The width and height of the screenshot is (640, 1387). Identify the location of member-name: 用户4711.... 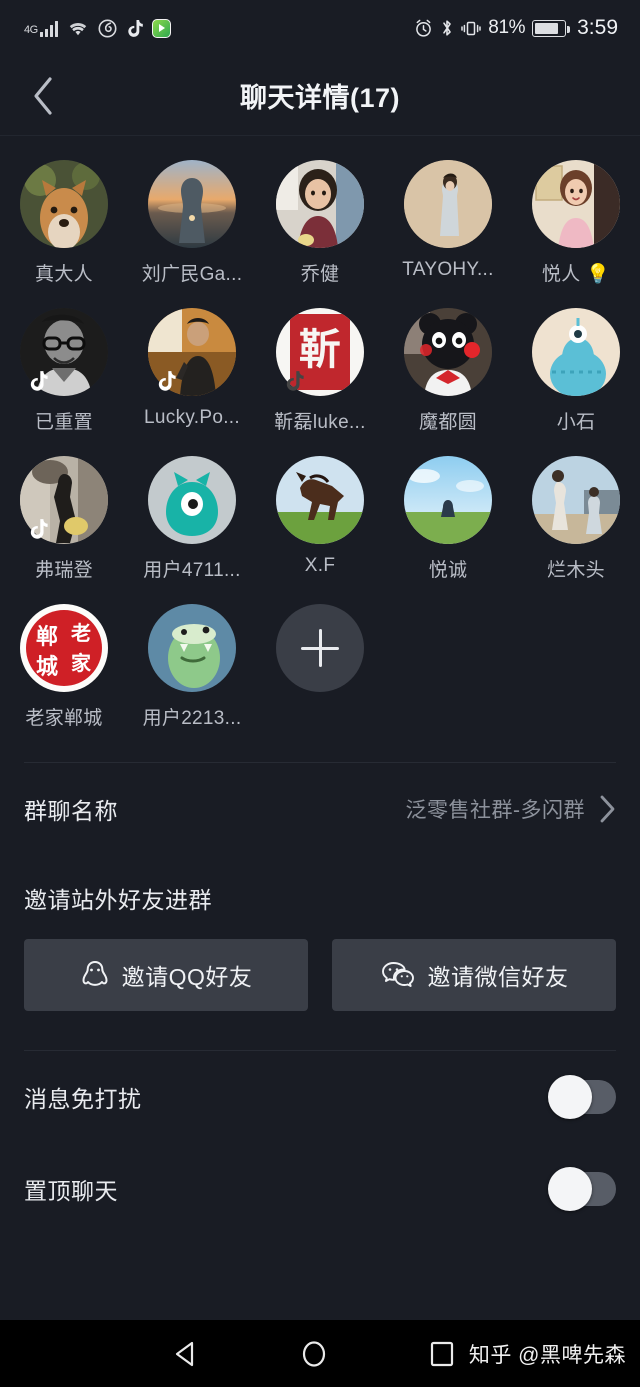
(192, 570).